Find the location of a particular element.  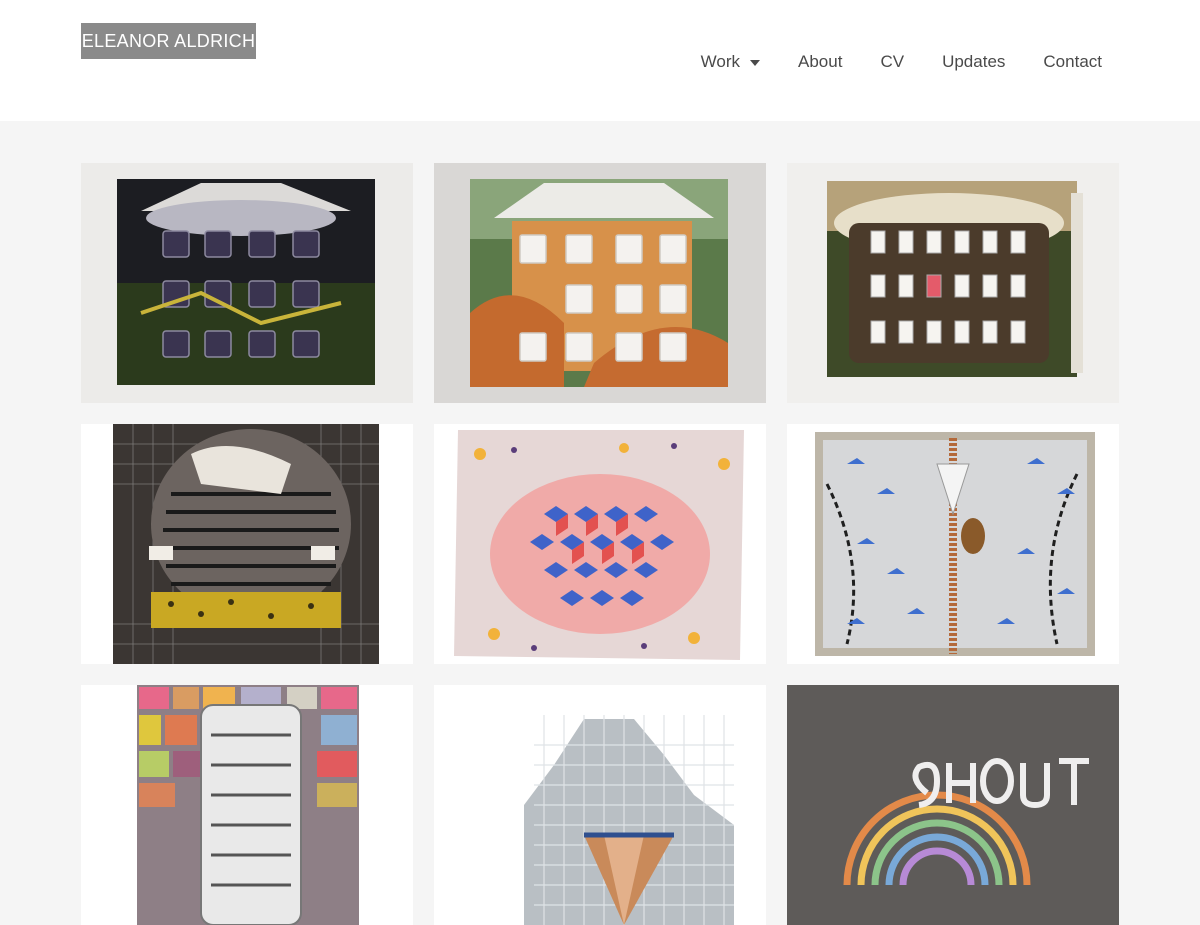

nav-item-contact: Contact is located at coordinates (1072, 62).